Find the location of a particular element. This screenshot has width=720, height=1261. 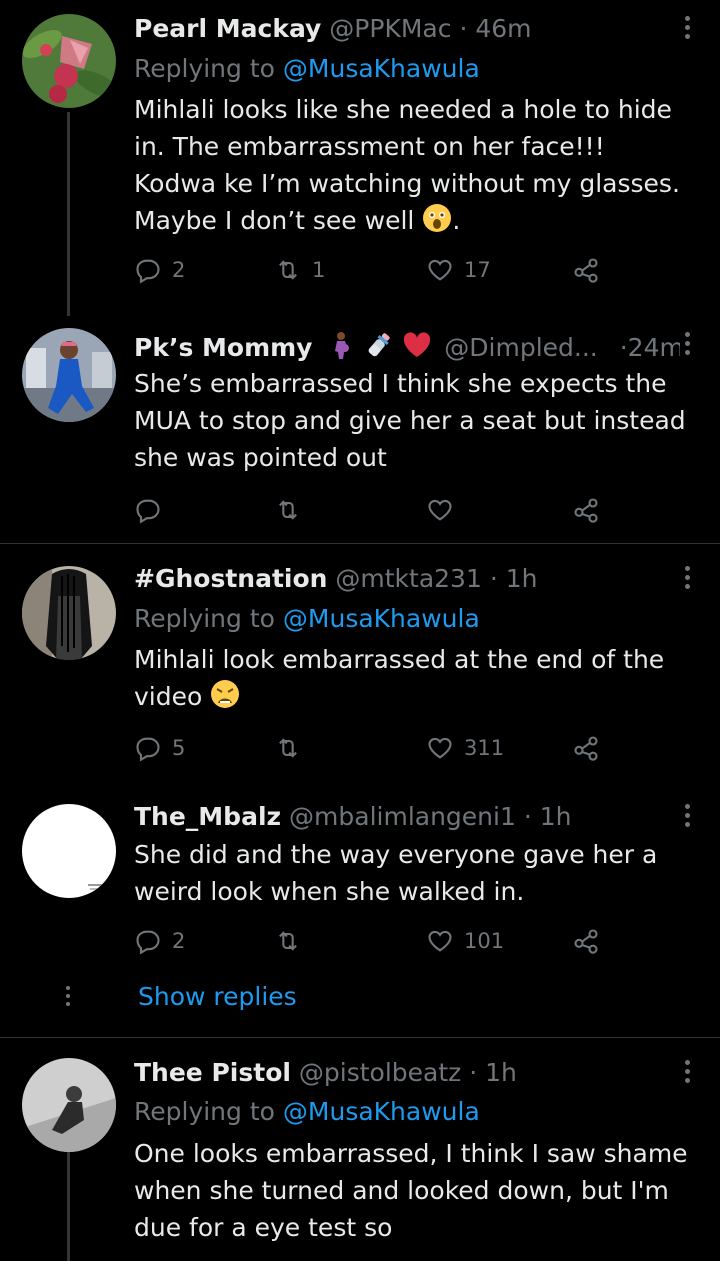

like-count: 17 is located at coordinates (477, 270).